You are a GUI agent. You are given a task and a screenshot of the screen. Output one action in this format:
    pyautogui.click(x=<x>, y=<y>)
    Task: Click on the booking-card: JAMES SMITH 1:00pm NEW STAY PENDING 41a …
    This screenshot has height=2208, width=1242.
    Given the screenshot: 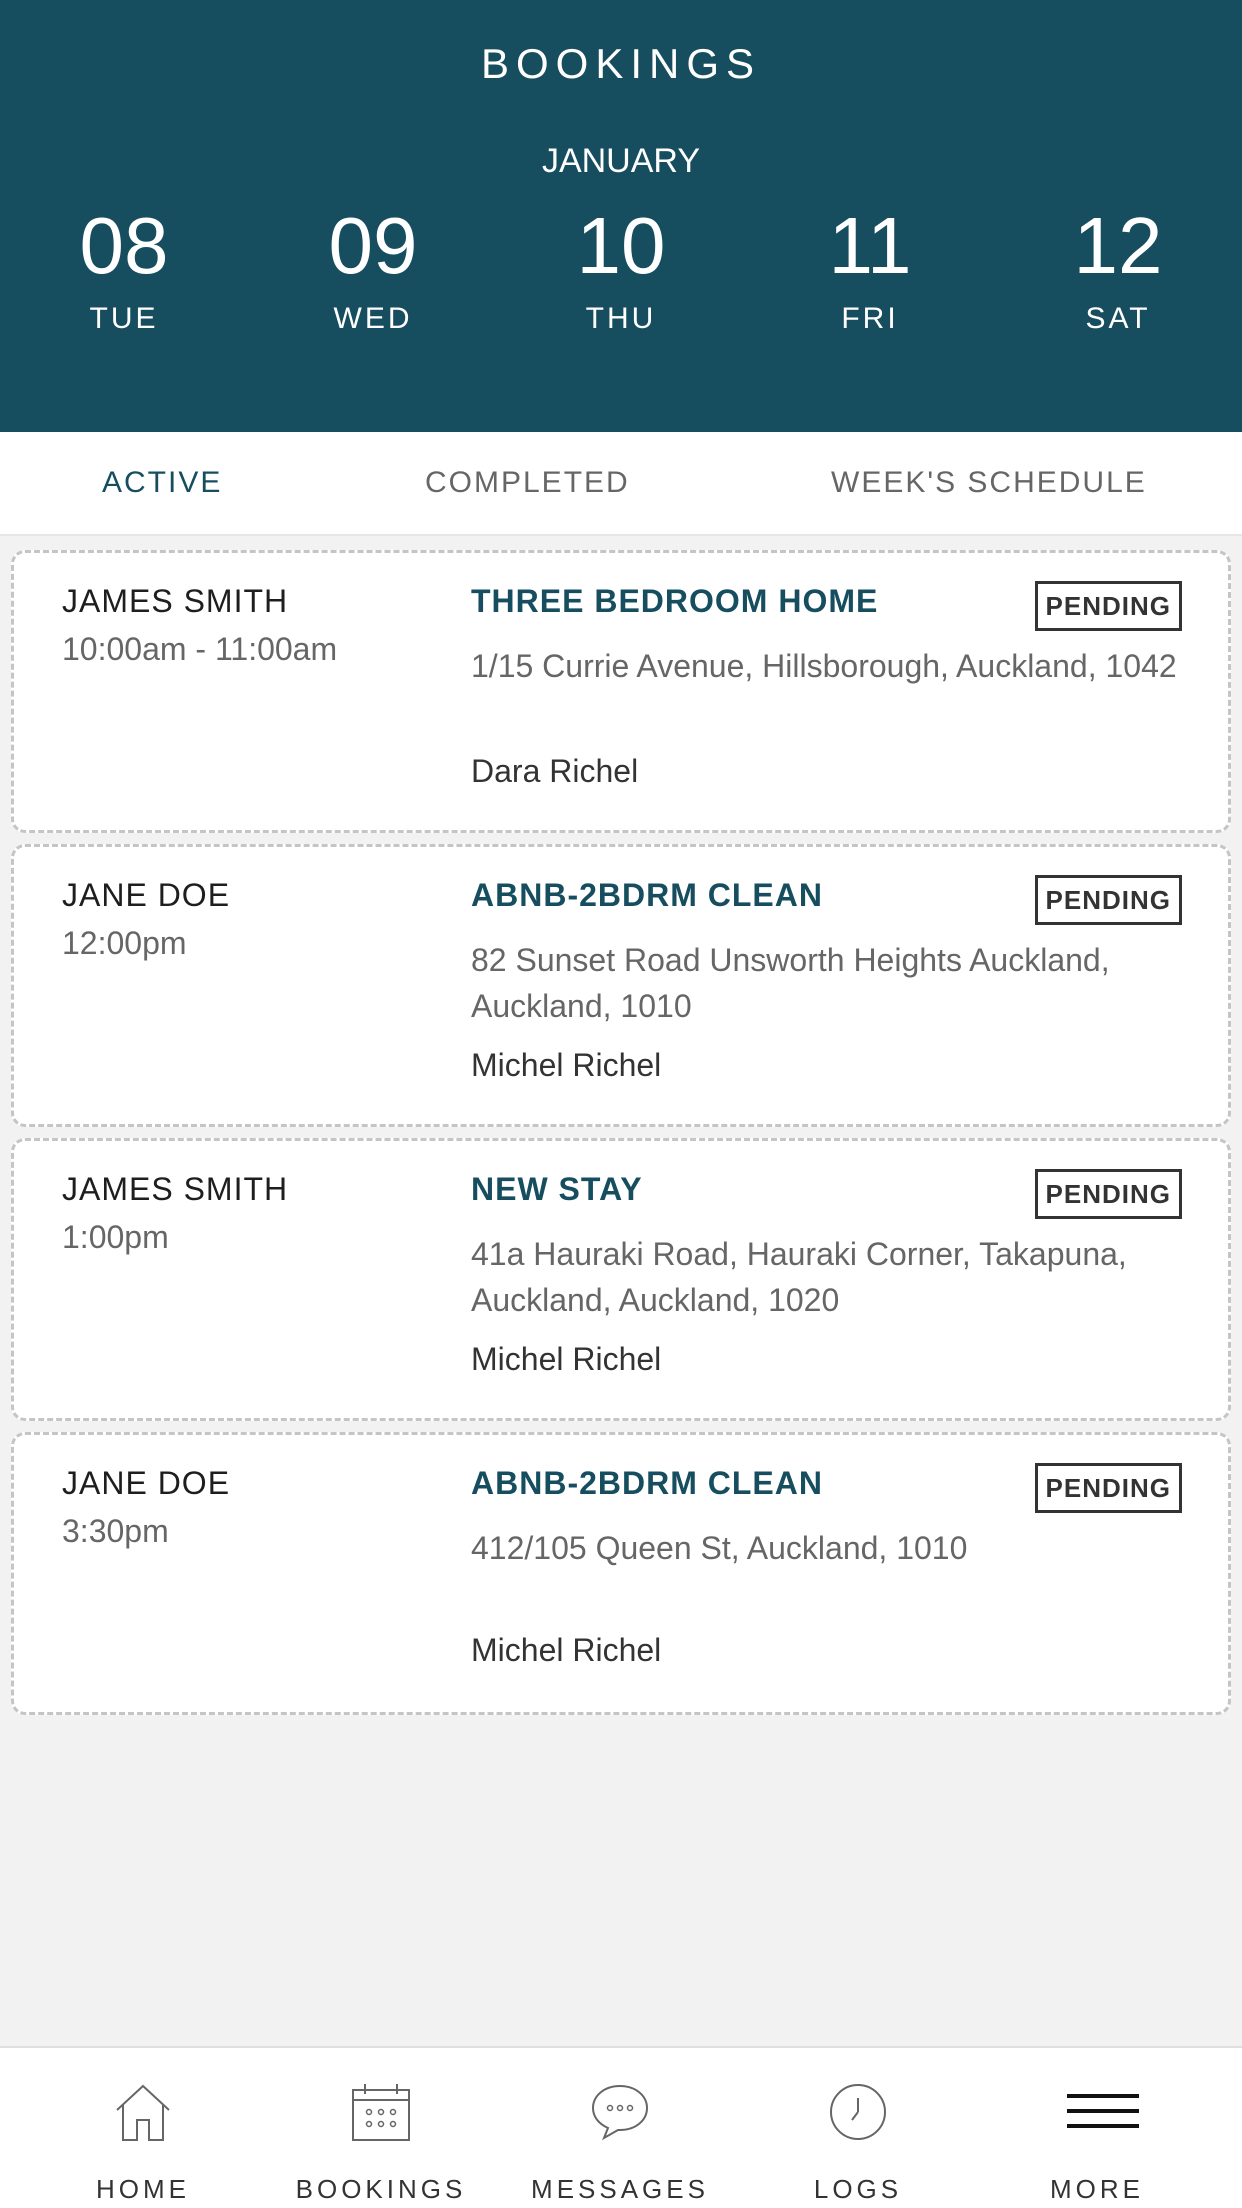 What is the action you would take?
    pyautogui.click(x=621, y=1279)
    